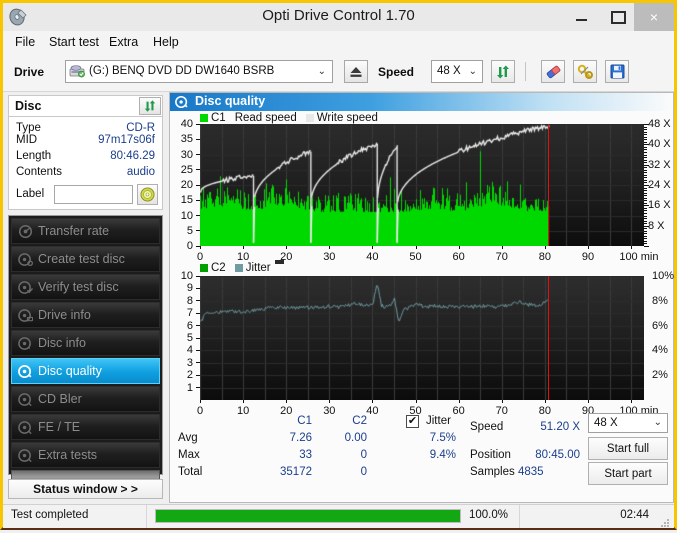  Describe the element at coordinates (585, 71) in the screenshot. I see `tools-button` at that location.